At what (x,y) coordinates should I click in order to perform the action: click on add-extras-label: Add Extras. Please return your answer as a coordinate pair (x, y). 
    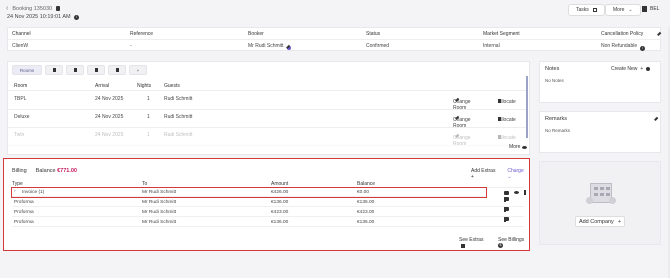
    Looking at the image, I should click on (483, 171).